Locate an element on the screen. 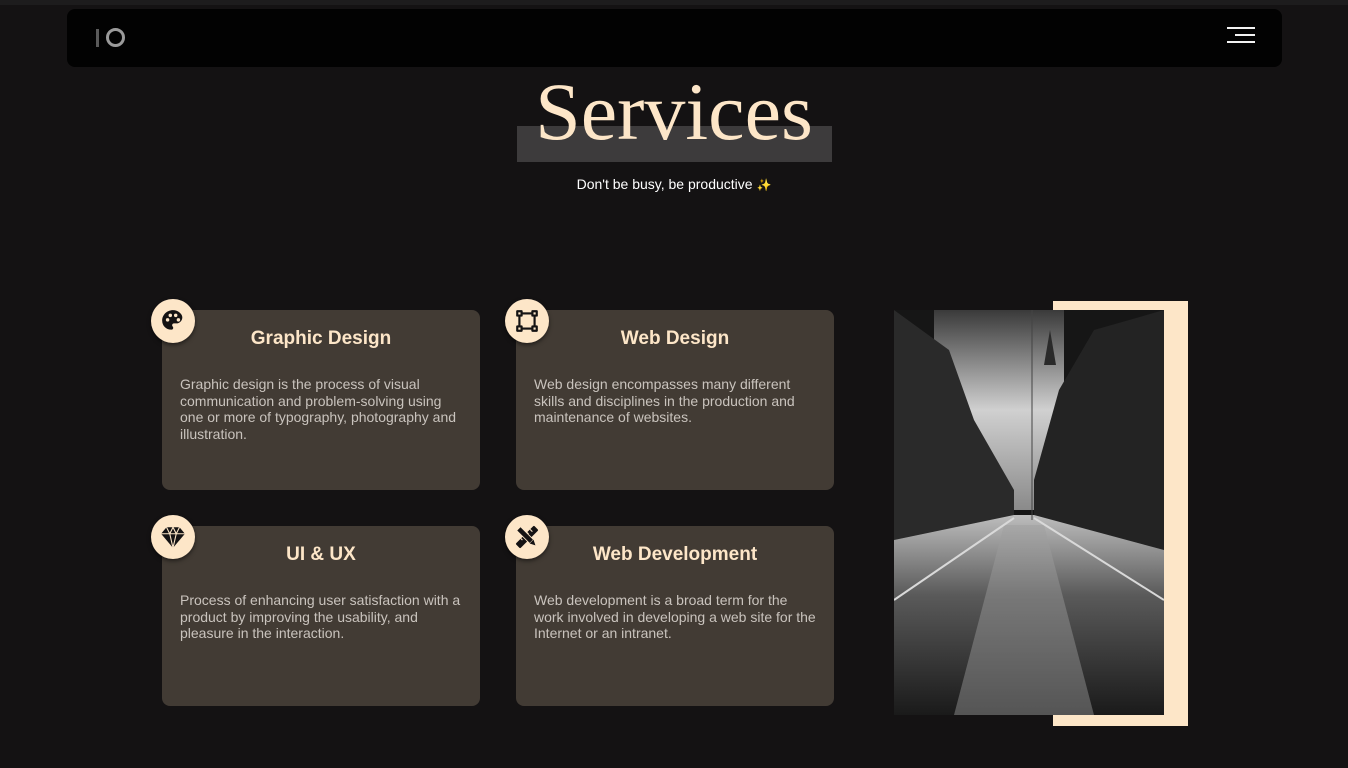  logo-ring is located at coordinates (115, 37).